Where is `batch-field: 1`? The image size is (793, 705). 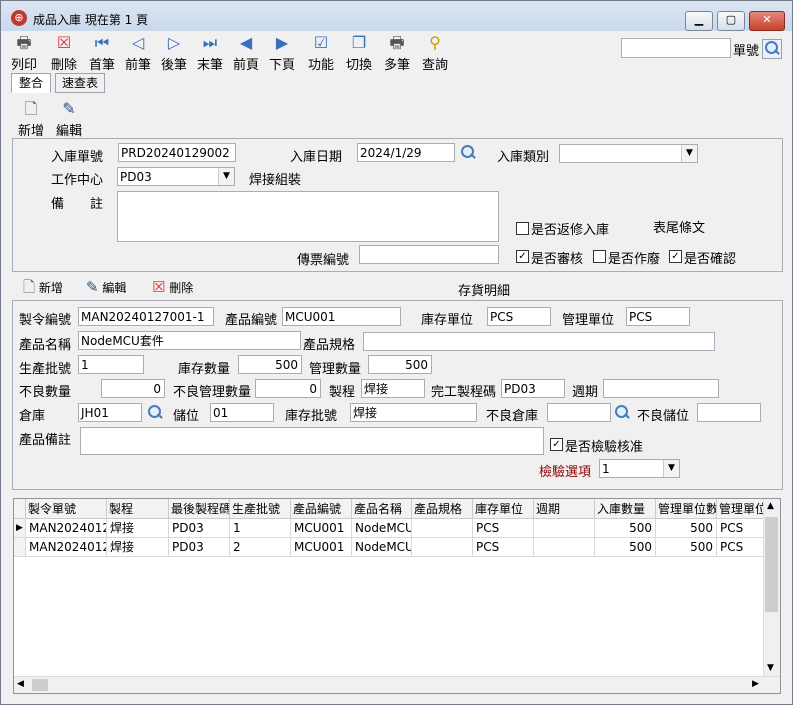
batch-field: 1 is located at coordinates (111, 364).